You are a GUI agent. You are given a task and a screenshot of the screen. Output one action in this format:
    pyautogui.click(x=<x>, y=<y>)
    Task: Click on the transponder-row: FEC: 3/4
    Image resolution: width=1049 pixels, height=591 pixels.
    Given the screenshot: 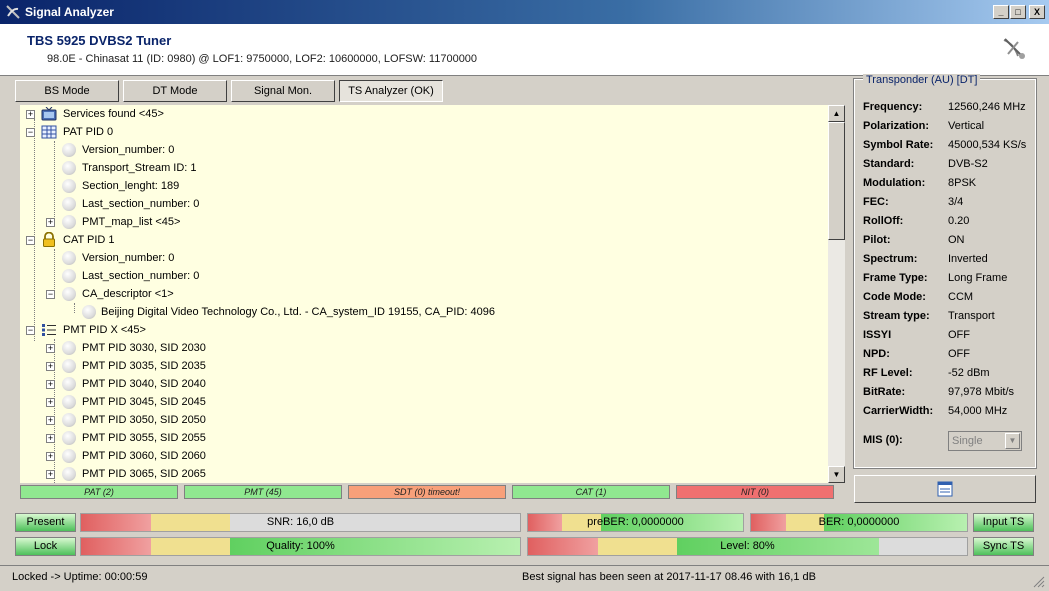 What is the action you would take?
    pyautogui.click(x=948, y=202)
    